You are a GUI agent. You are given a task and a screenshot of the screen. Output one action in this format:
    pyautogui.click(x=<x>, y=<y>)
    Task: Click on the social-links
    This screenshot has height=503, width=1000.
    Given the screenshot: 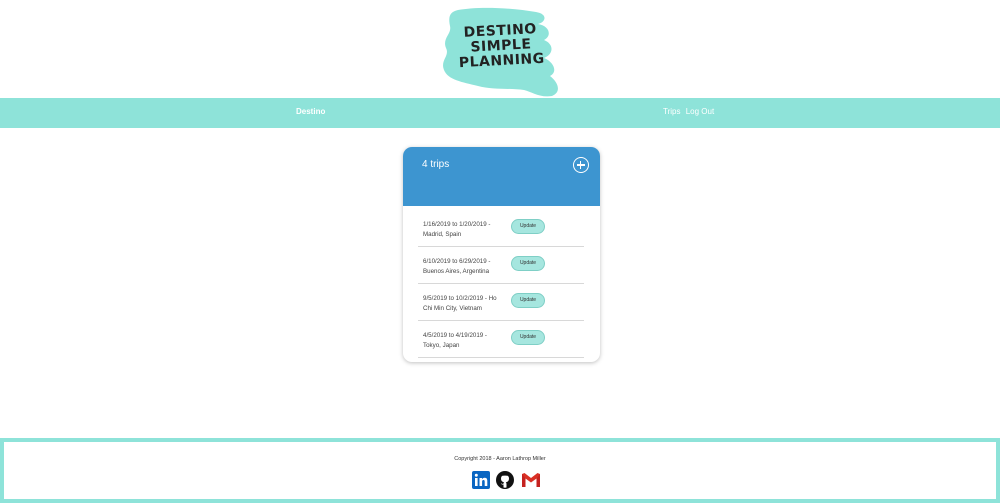 What is the action you would take?
    pyautogui.click(x=507, y=480)
    